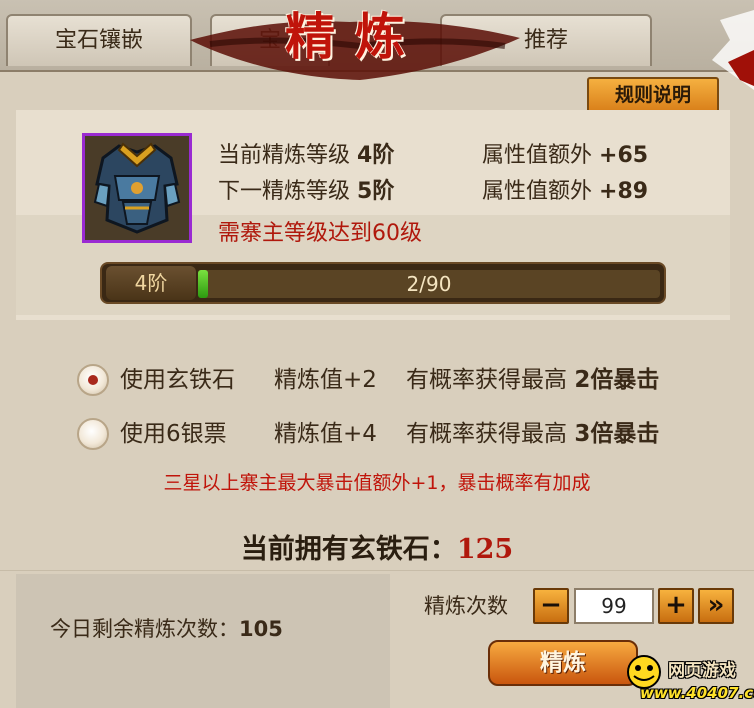  What do you see at coordinates (617, 380) in the screenshot?
I see `option-crit: 2倍暴击` at bounding box center [617, 380].